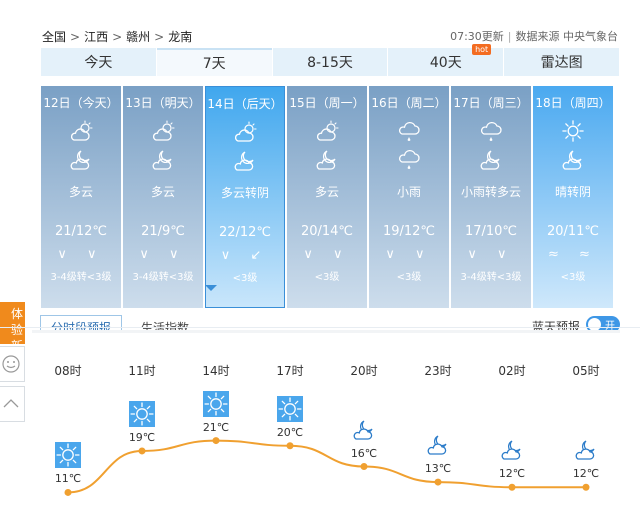 The image size is (640, 519). What do you see at coordinates (211, 288) in the screenshot?
I see `selected-day-pointer` at bounding box center [211, 288].